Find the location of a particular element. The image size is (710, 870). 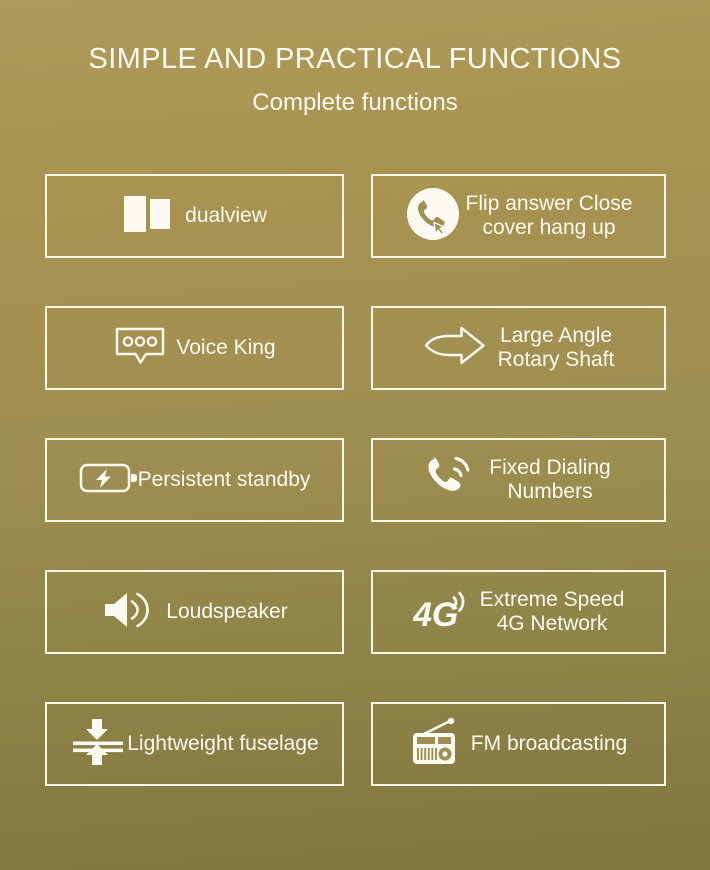

four-g-signal-icon: 4G is located at coordinates (443, 612).